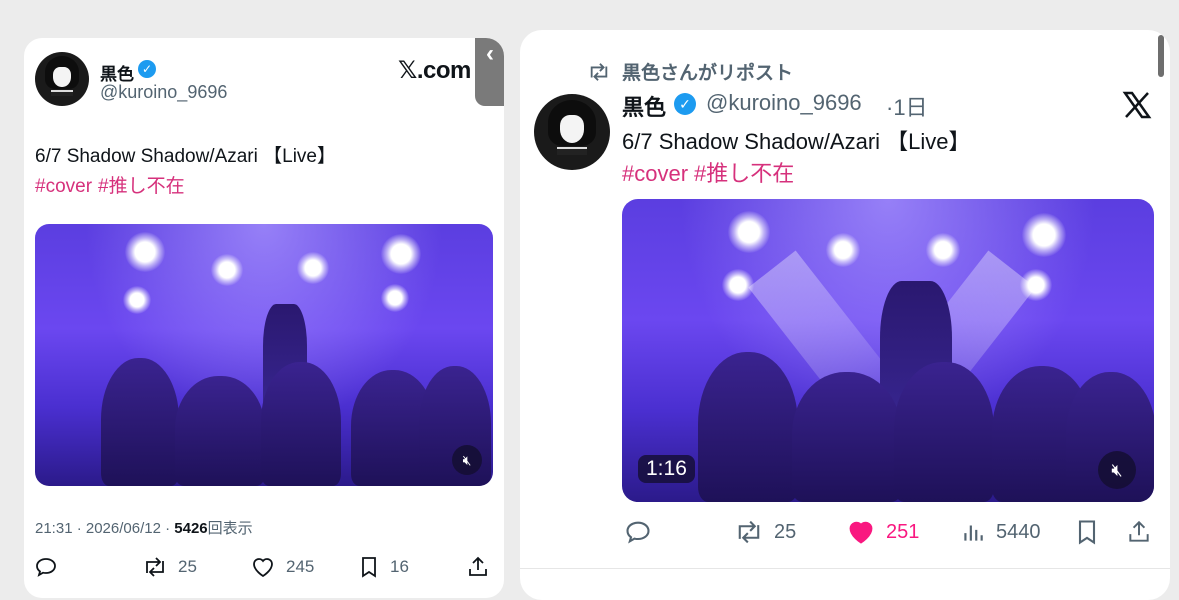 The image size is (1179, 600). Describe the element at coordinates (973, 533) in the screenshot. I see `views-icon` at that location.